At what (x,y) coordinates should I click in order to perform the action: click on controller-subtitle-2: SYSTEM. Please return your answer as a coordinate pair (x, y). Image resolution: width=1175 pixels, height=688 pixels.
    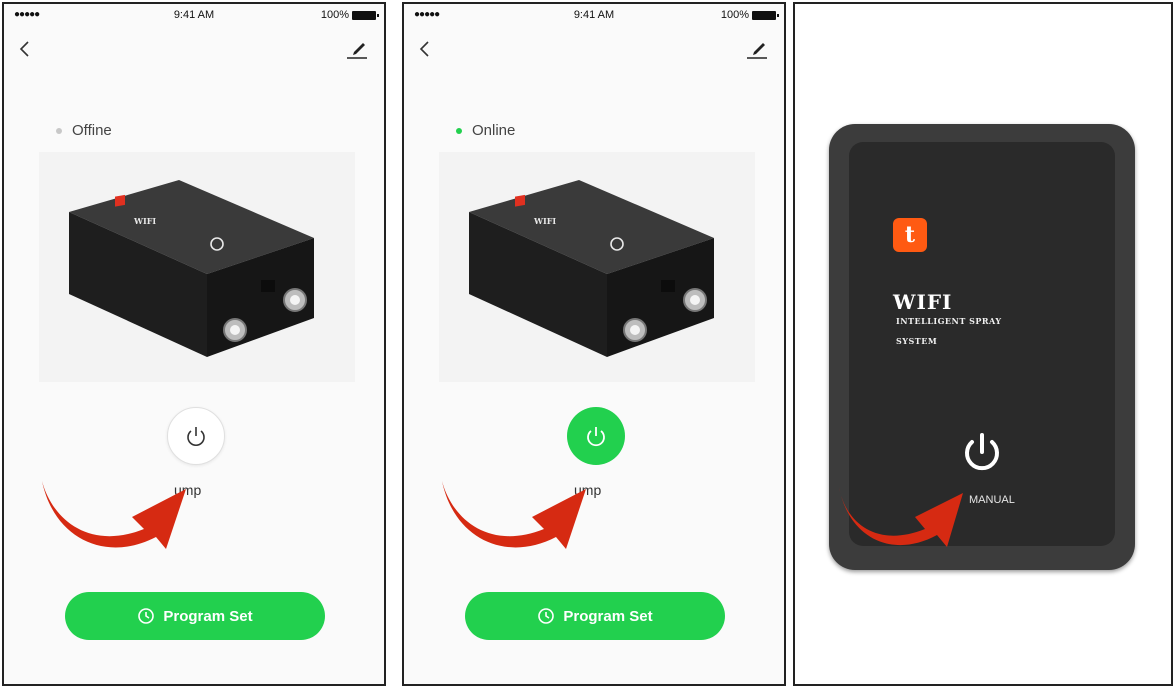
    Looking at the image, I should click on (917, 341).